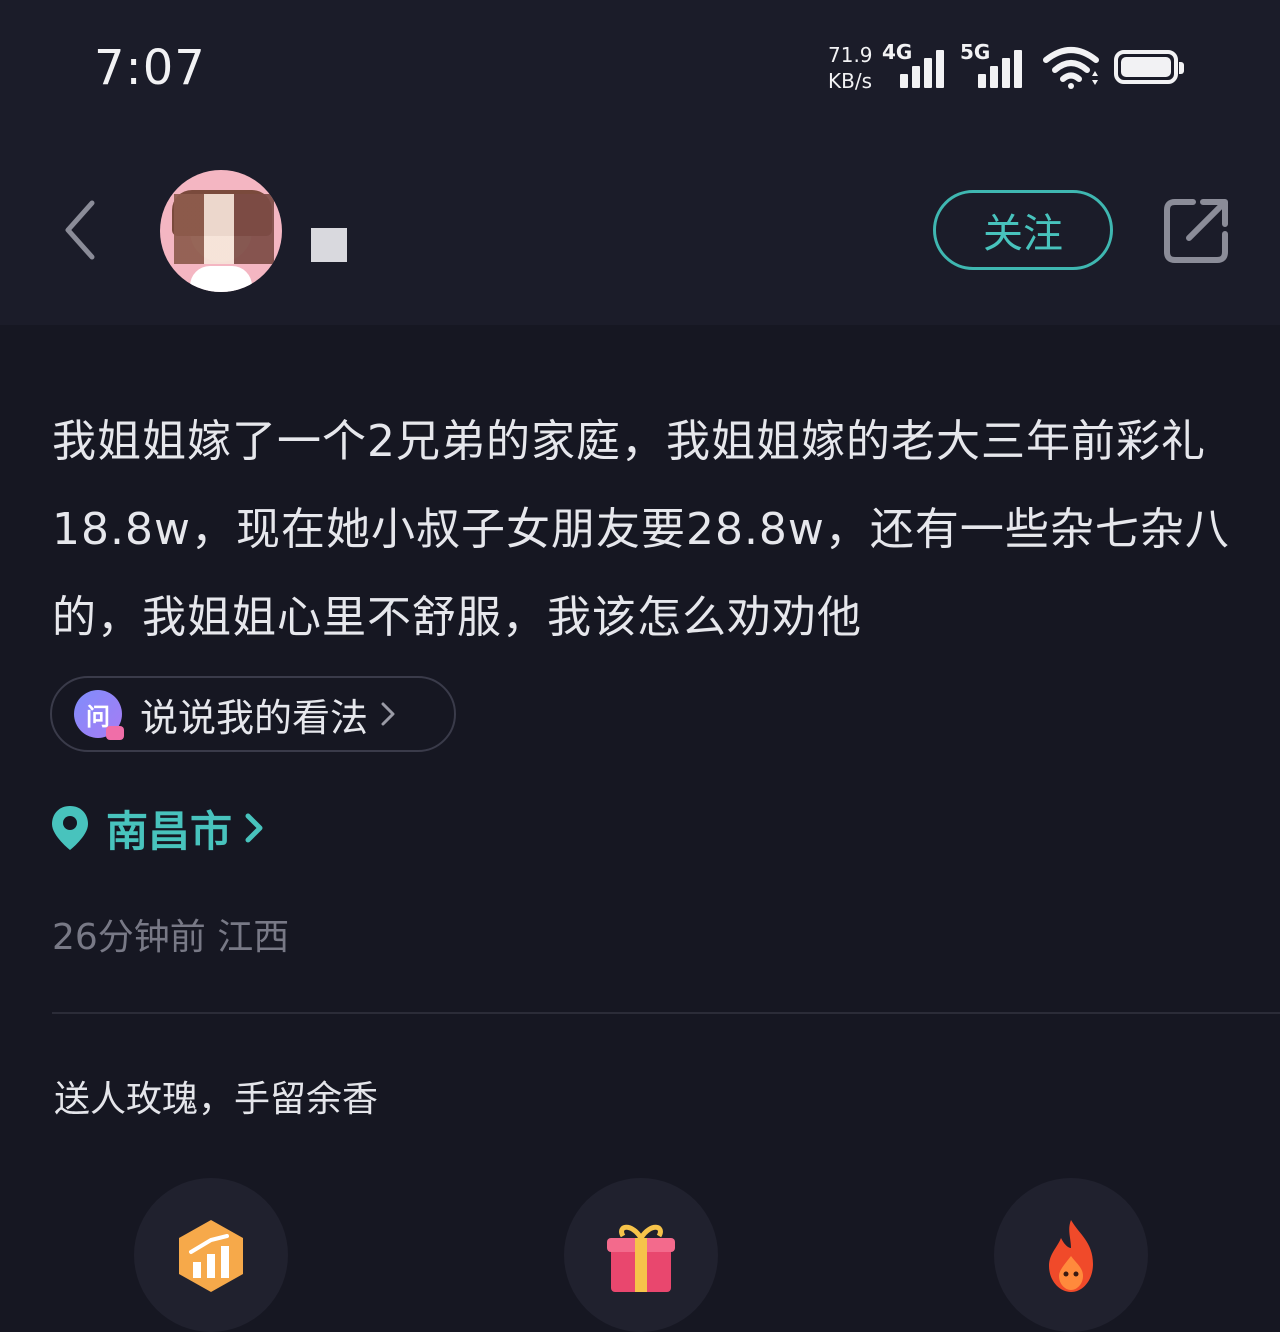 This screenshot has height=1332, width=1280. Describe the element at coordinates (666, 1013) in the screenshot. I see `divider` at that location.